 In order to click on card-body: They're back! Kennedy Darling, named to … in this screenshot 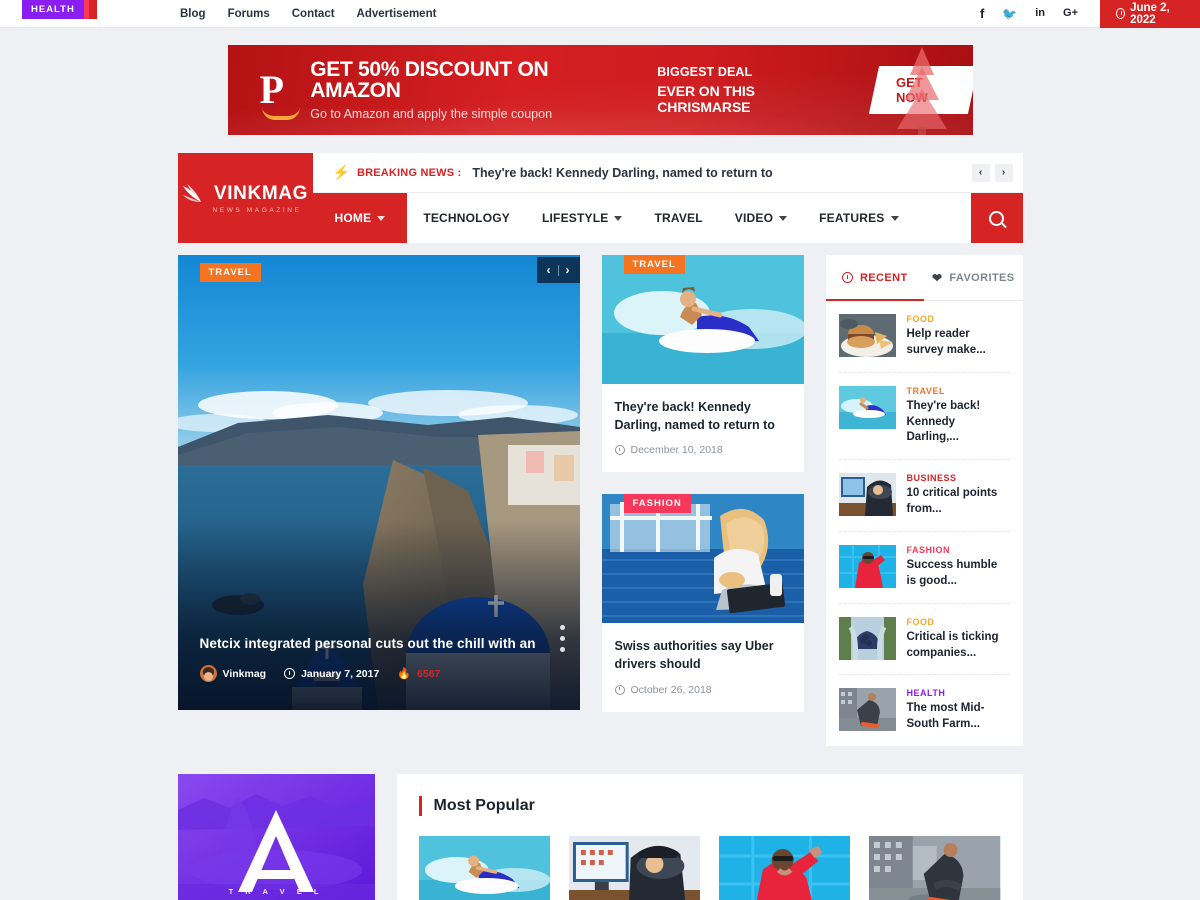, I will do `click(703, 428)`.